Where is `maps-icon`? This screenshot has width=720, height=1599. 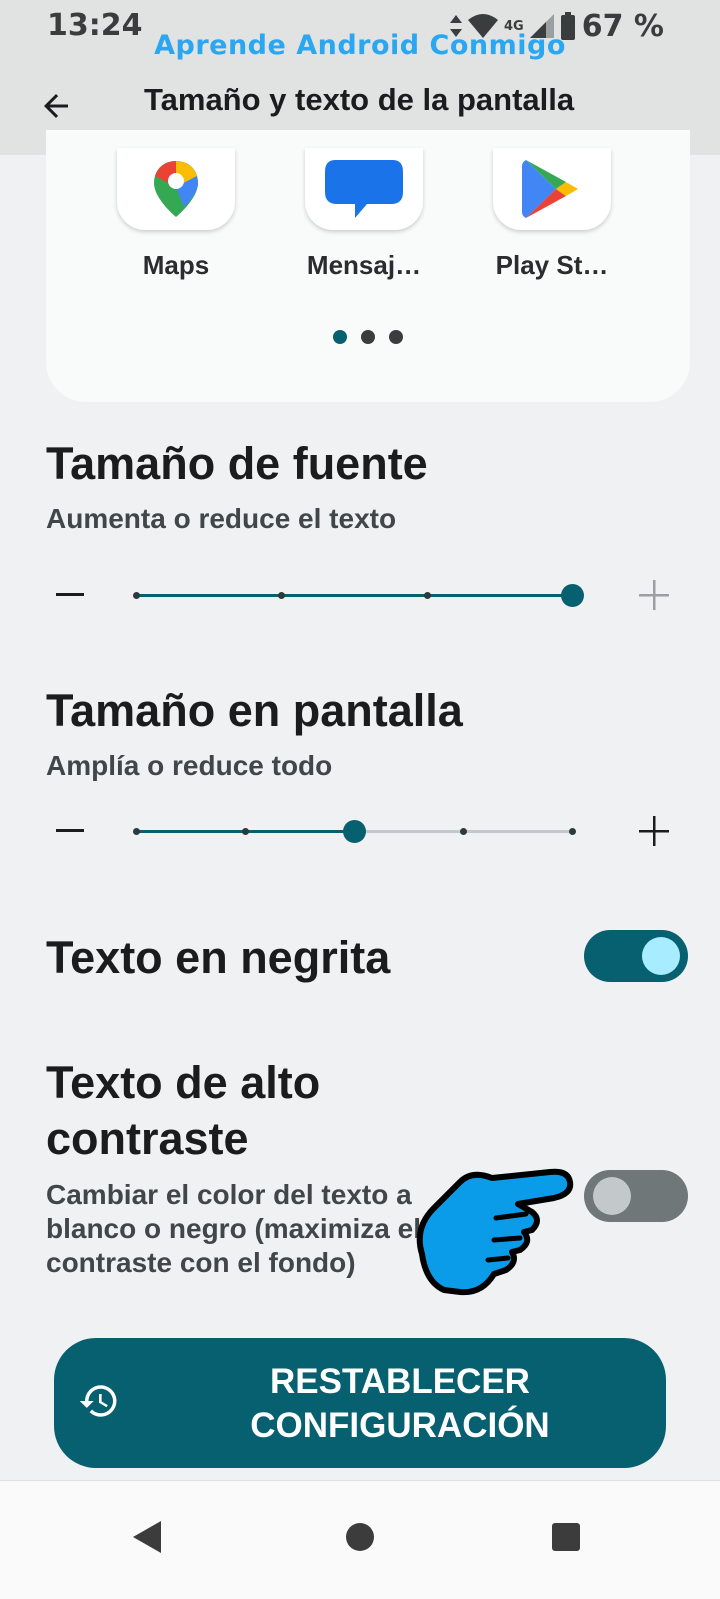
maps-icon is located at coordinates (176, 189).